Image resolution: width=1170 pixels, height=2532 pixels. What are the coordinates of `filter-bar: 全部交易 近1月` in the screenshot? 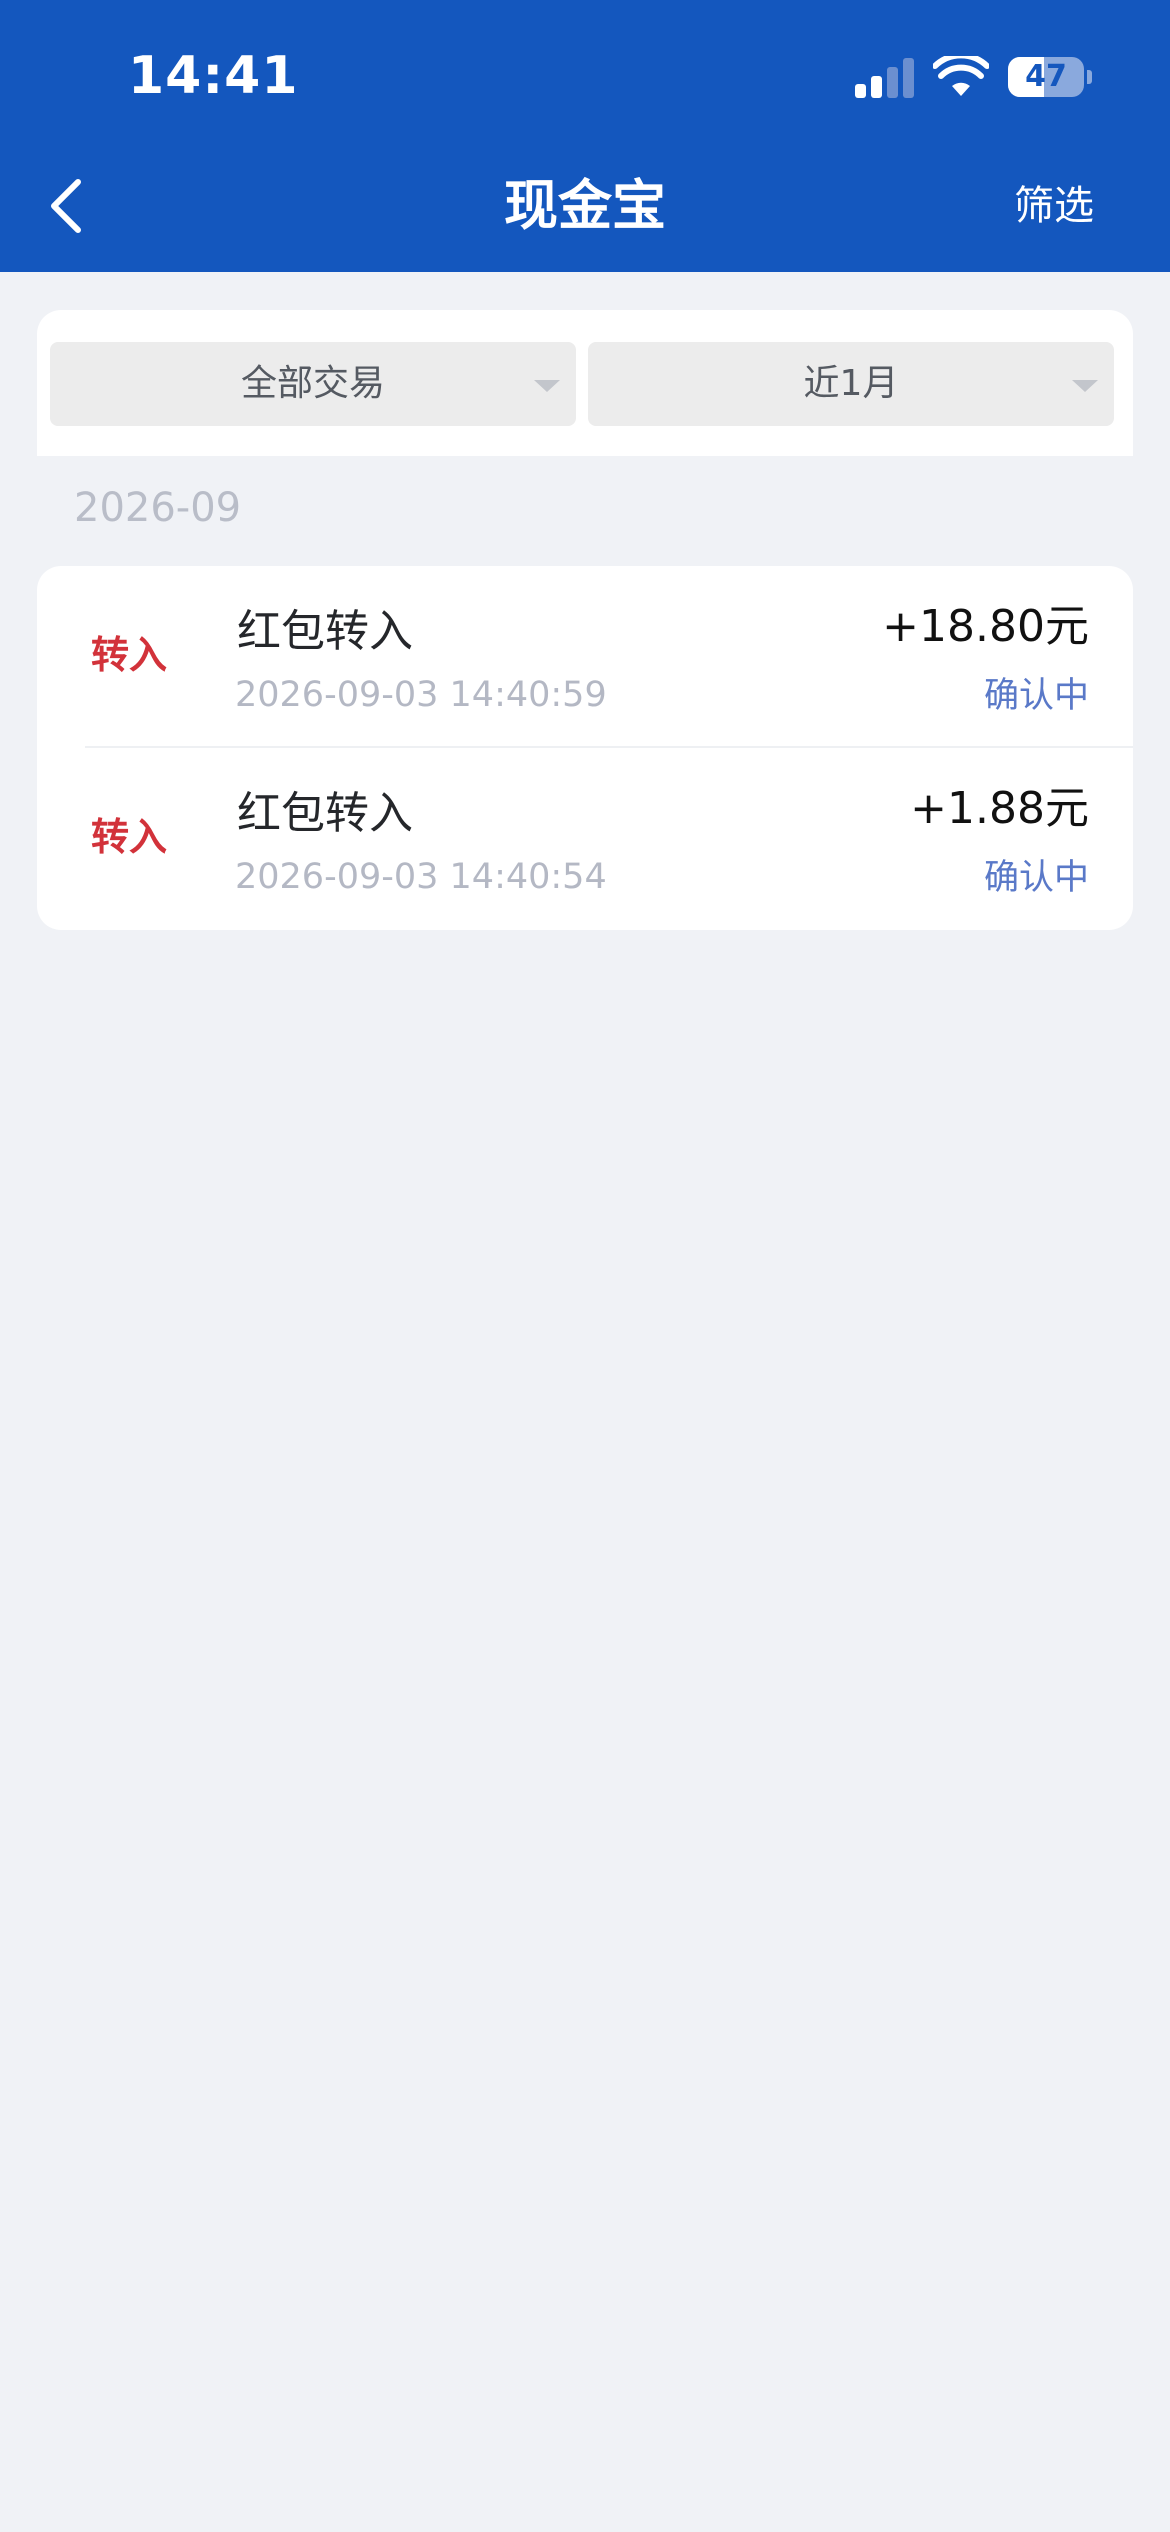 It's located at (585, 383).